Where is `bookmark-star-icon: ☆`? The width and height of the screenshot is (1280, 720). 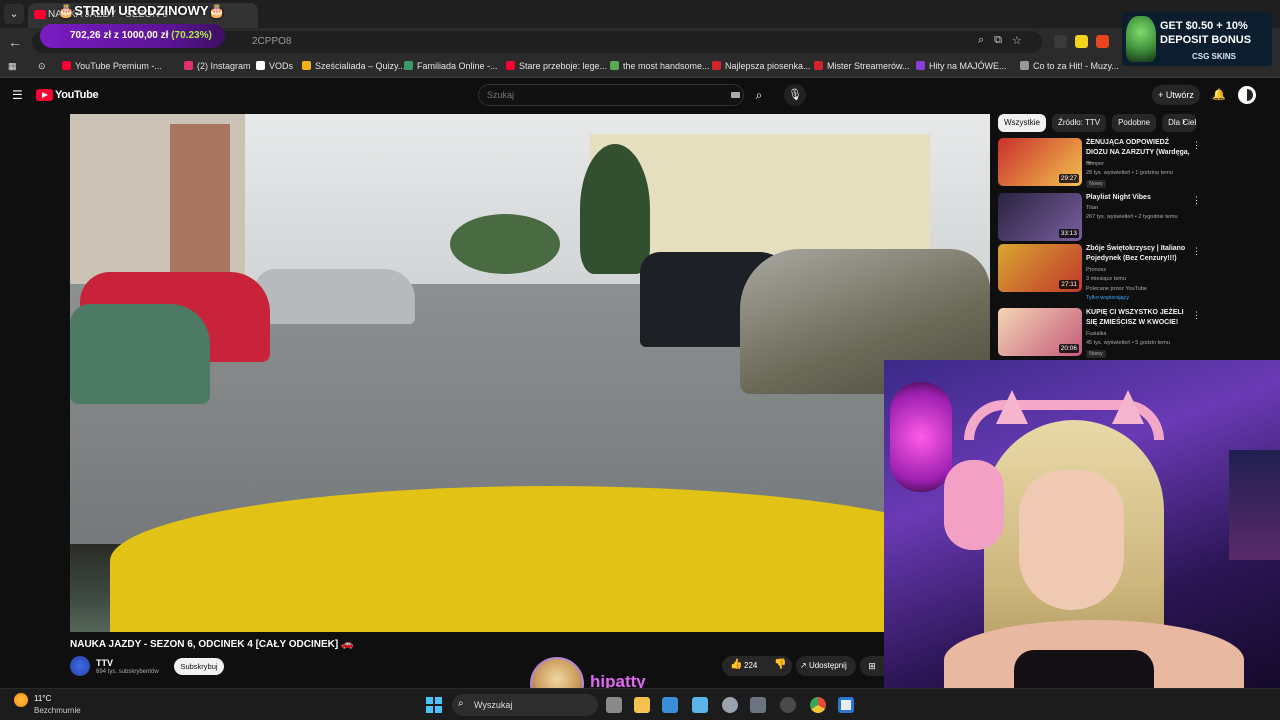 bookmark-star-icon: ☆ is located at coordinates (1017, 40).